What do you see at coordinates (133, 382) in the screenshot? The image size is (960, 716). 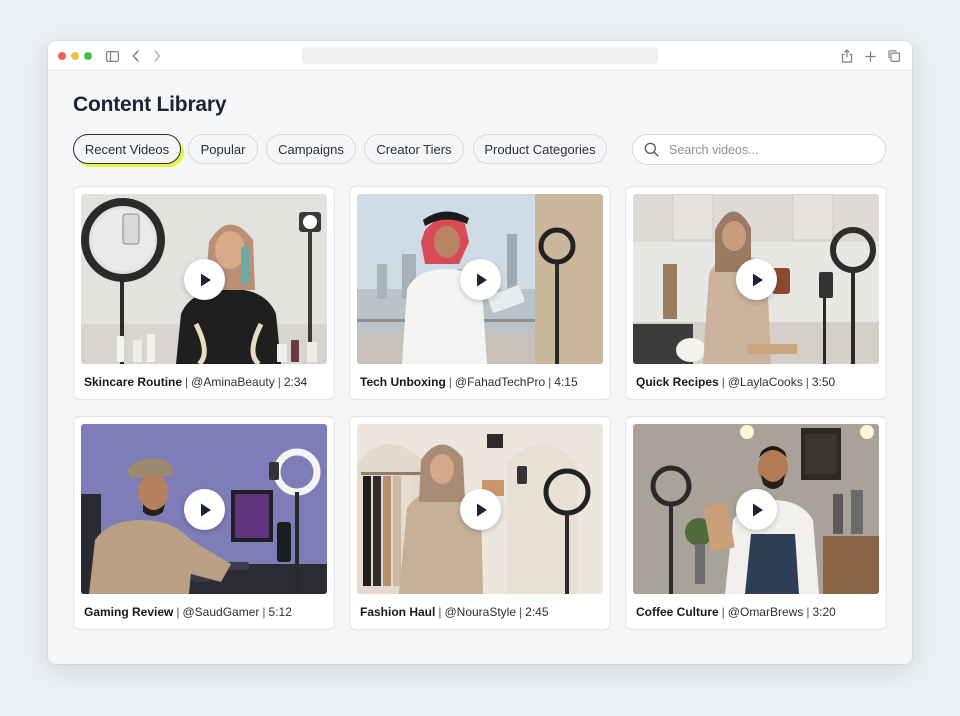 I see `video-title: Skincare Routine` at bounding box center [133, 382].